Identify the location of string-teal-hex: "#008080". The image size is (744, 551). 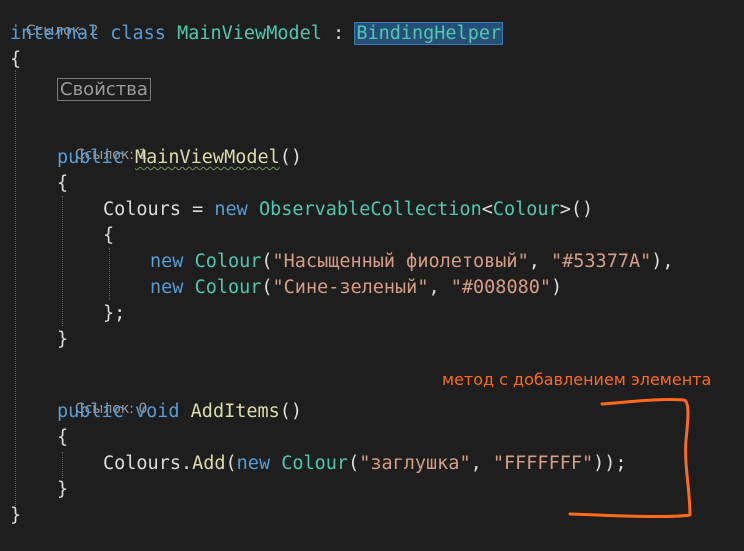
(500, 287).